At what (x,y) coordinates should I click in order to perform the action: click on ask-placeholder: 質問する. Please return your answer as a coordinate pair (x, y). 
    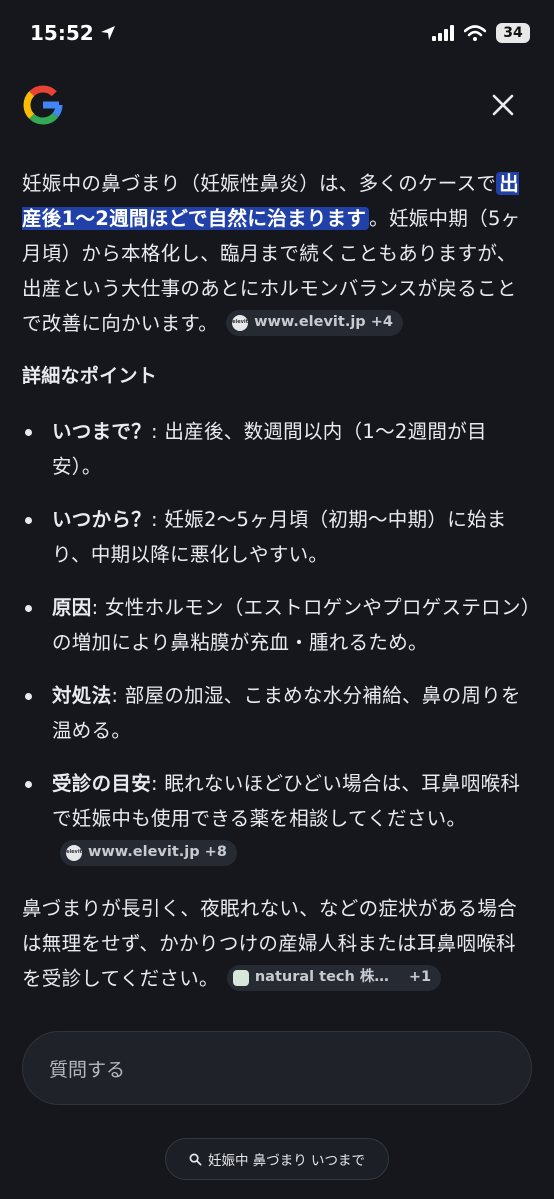
    Looking at the image, I should click on (87, 1069).